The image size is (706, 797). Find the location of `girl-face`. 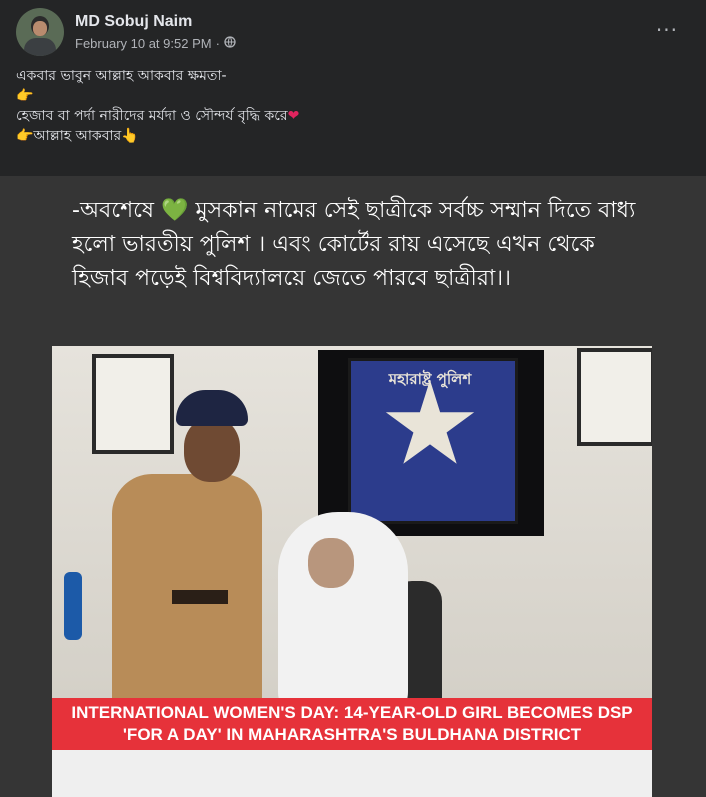

girl-face is located at coordinates (331, 563).